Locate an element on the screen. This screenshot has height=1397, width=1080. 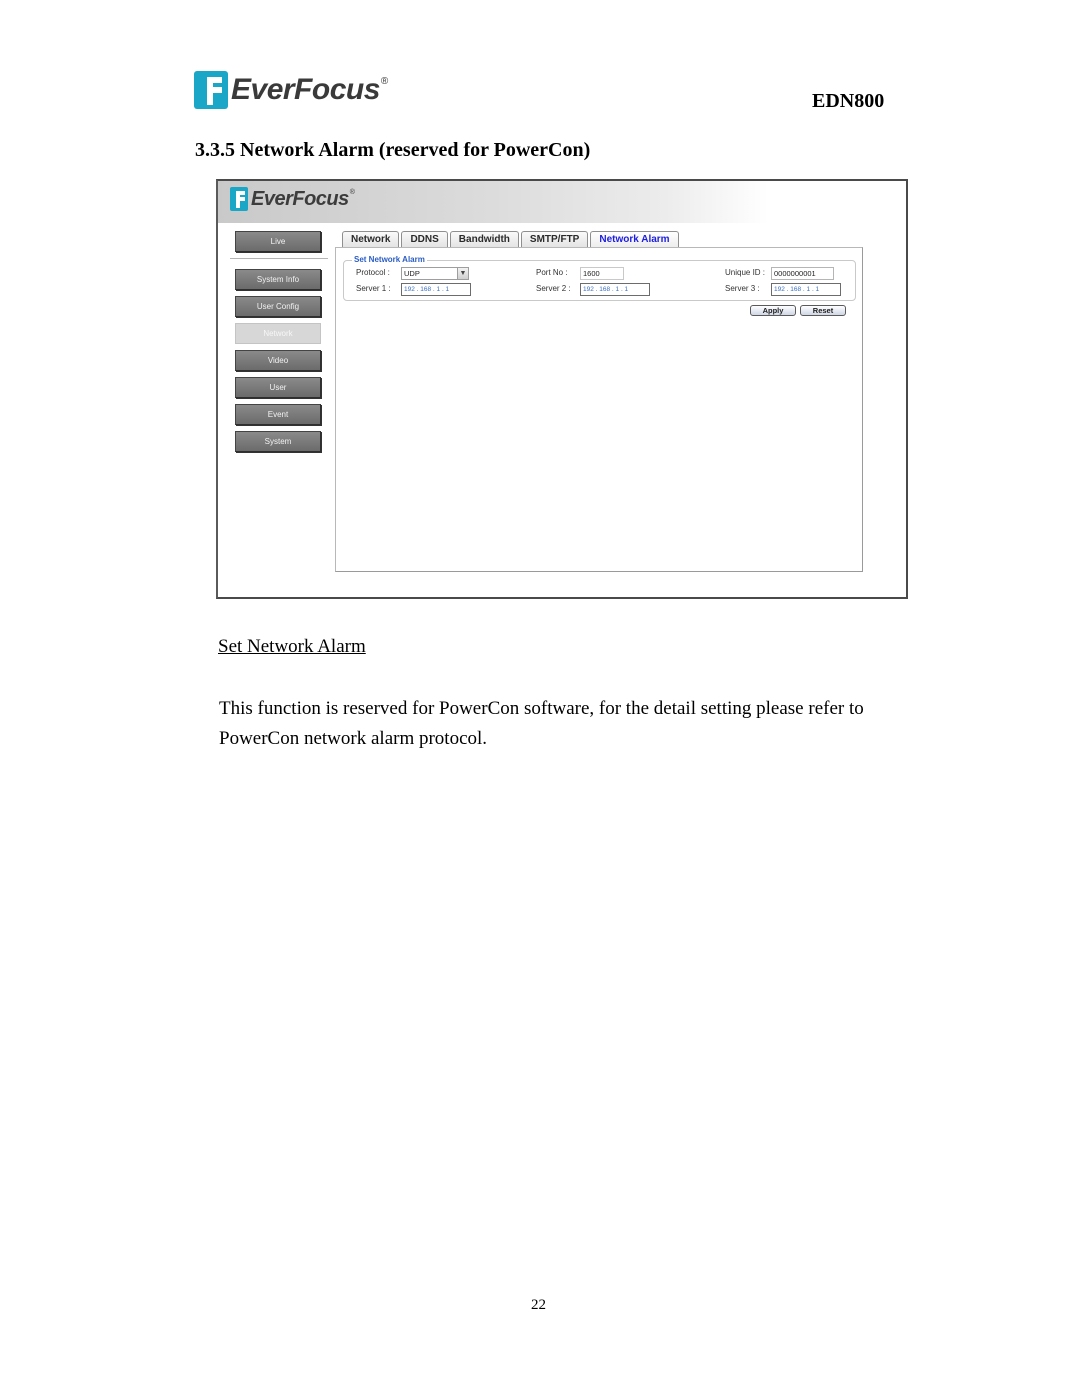
apply-button: Apply is located at coordinates (773, 310).